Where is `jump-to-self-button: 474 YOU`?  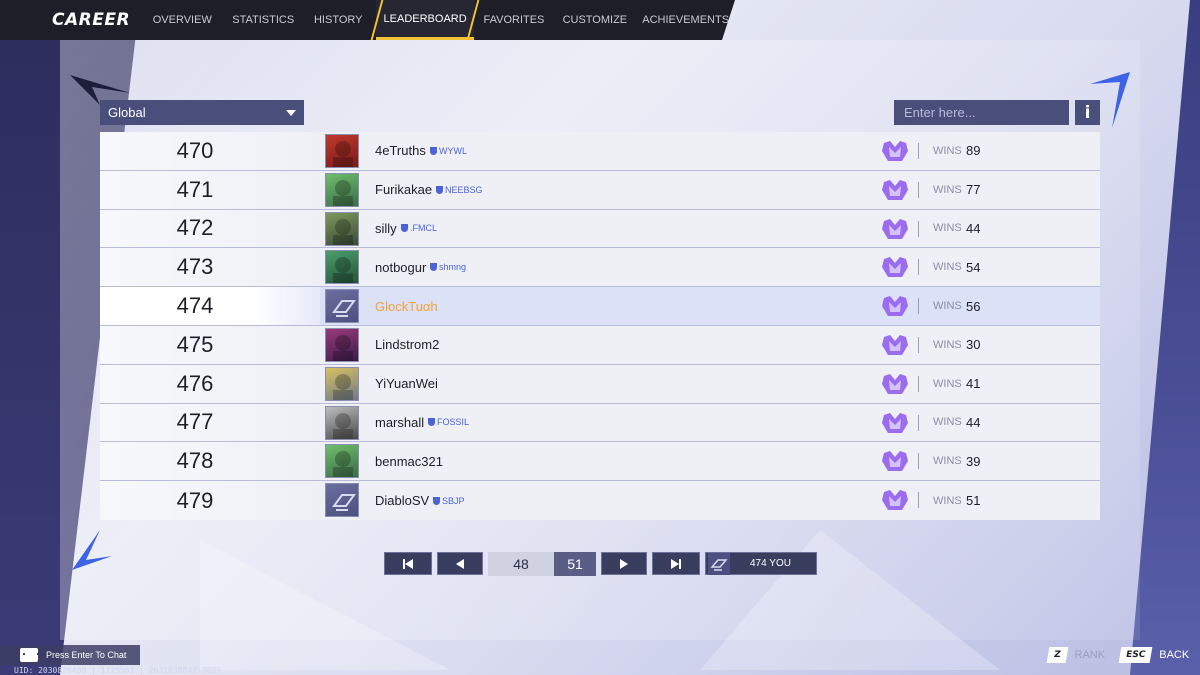
jump-to-self-button: 474 YOU is located at coordinates (761, 563).